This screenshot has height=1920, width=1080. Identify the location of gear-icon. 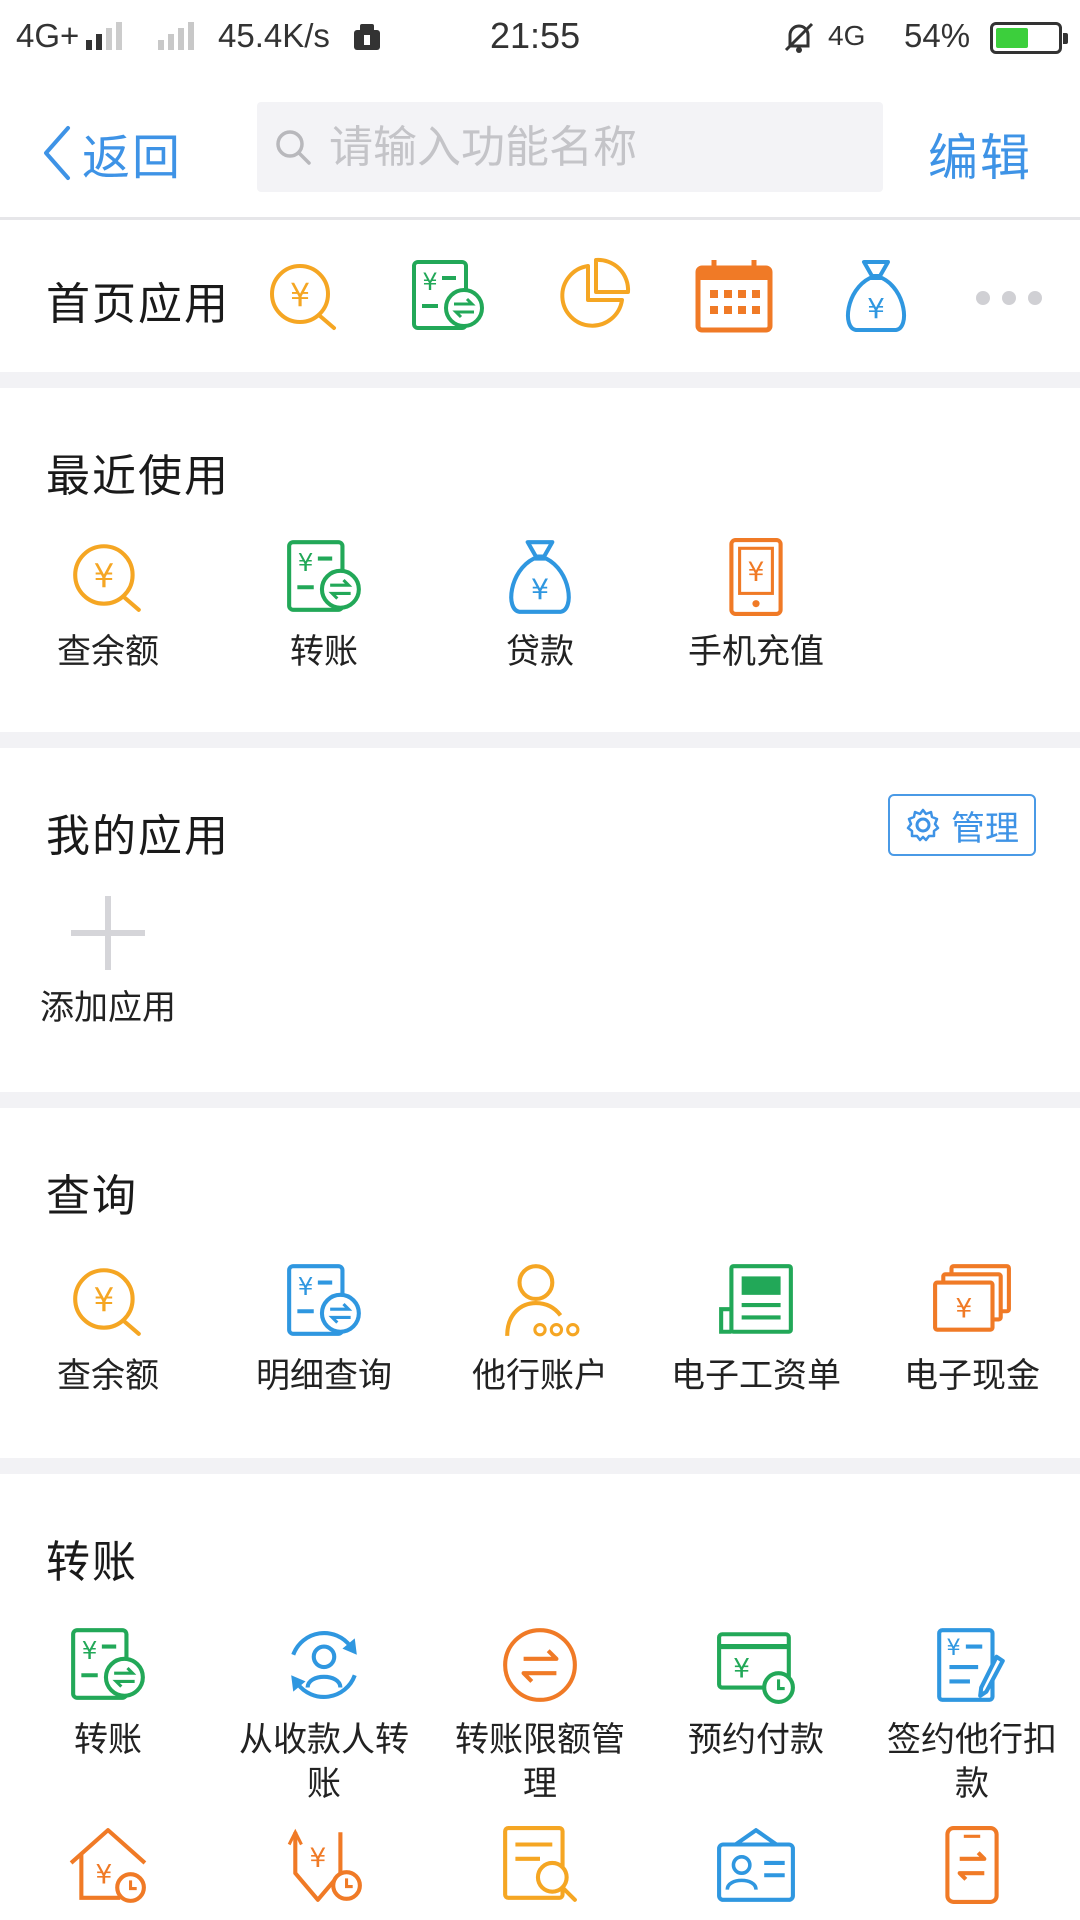
(923, 825).